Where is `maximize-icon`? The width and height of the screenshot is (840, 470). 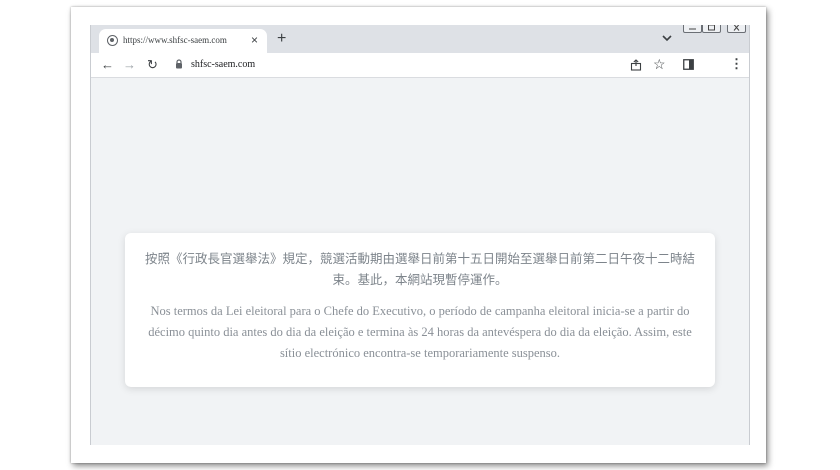
maximize-icon is located at coordinates (711, 28).